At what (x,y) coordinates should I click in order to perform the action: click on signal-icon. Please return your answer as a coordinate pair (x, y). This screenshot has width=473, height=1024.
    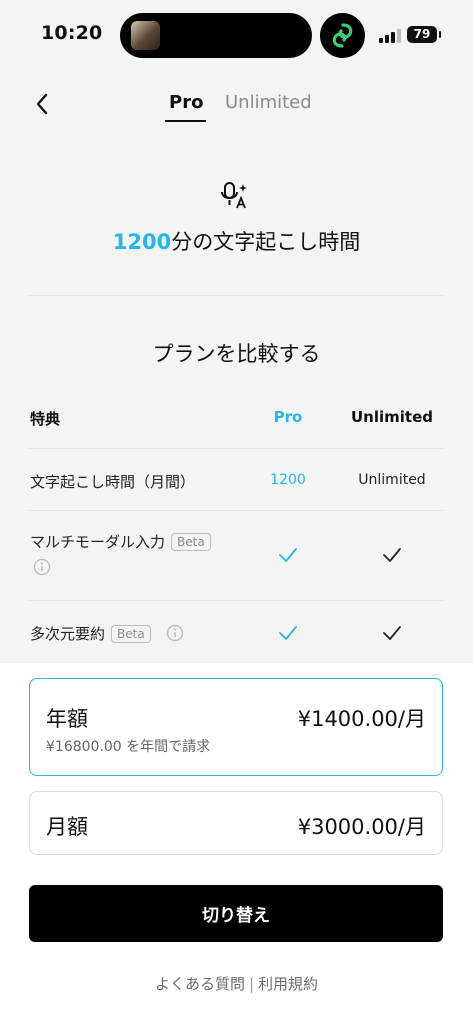
    Looking at the image, I should click on (390, 36).